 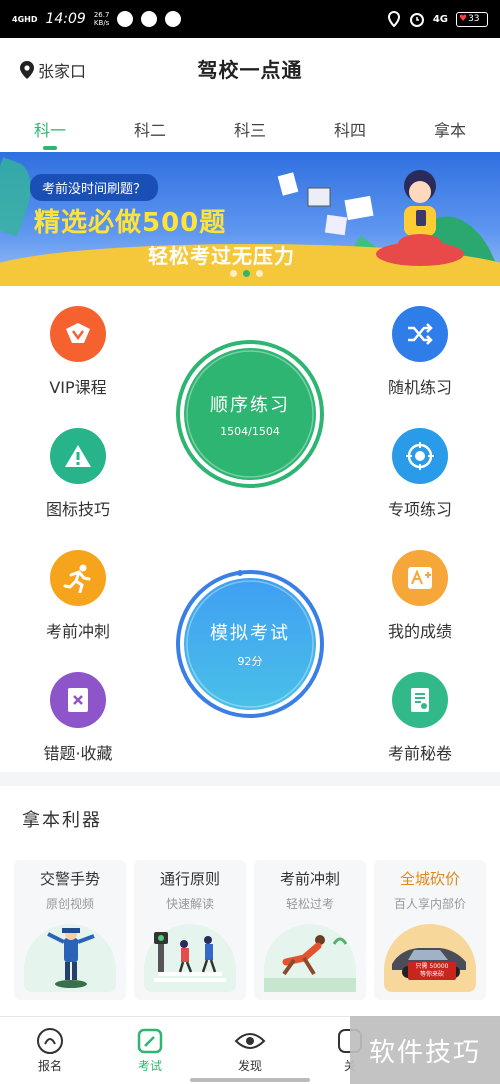 What do you see at coordinates (250, 405) in the screenshot?
I see `sequential-title: 顺序练习` at bounding box center [250, 405].